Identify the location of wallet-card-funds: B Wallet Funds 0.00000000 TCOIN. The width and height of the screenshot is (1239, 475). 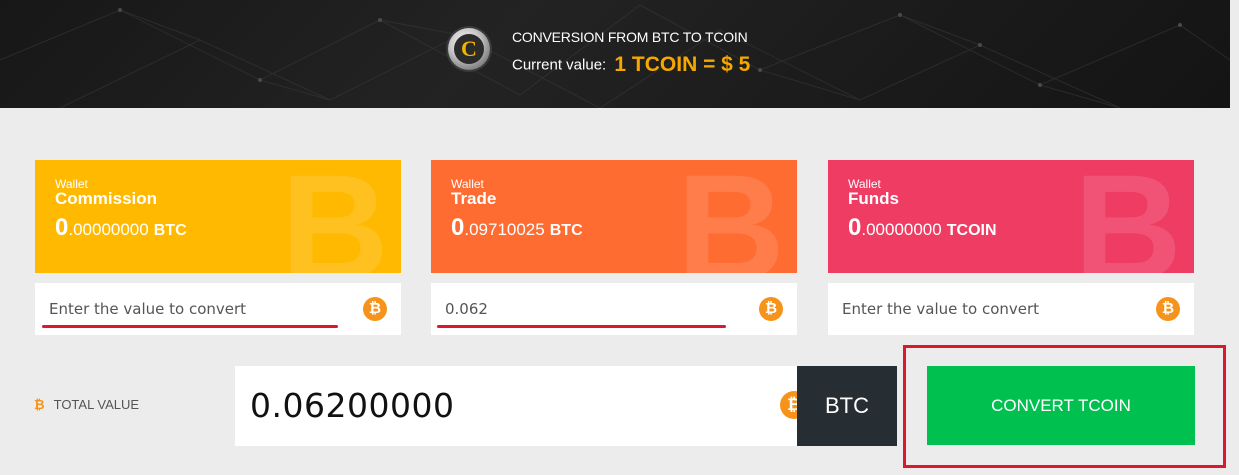
(1011, 216).